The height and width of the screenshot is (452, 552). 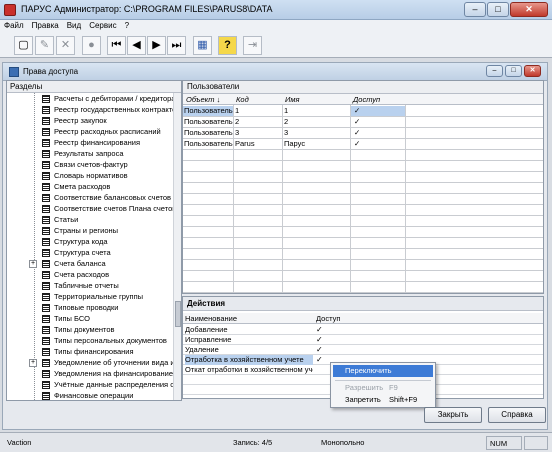 What do you see at coordinates (363, 330) in the screenshot?
I see `action-row: Добавление ✓` at bounding box center [363, 330].